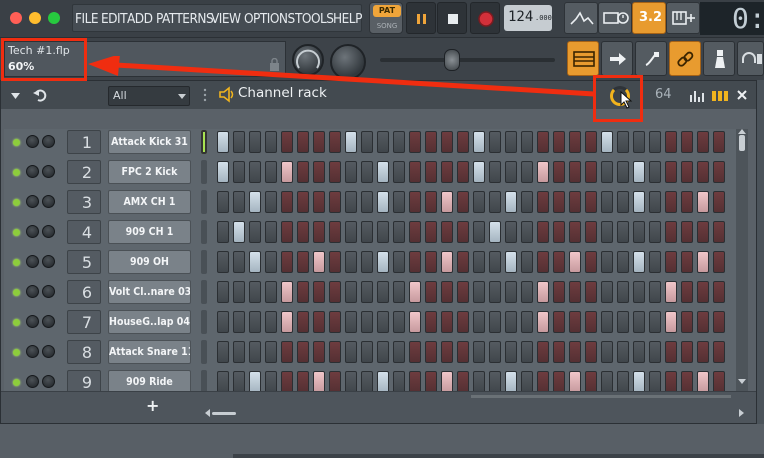 Image resolution: width=764 pixels, height=458 pixels. What do you see at coordinates (48, 381) in the screenshot?
I see `channel-volume-knob` at bounding box center [48, 381].